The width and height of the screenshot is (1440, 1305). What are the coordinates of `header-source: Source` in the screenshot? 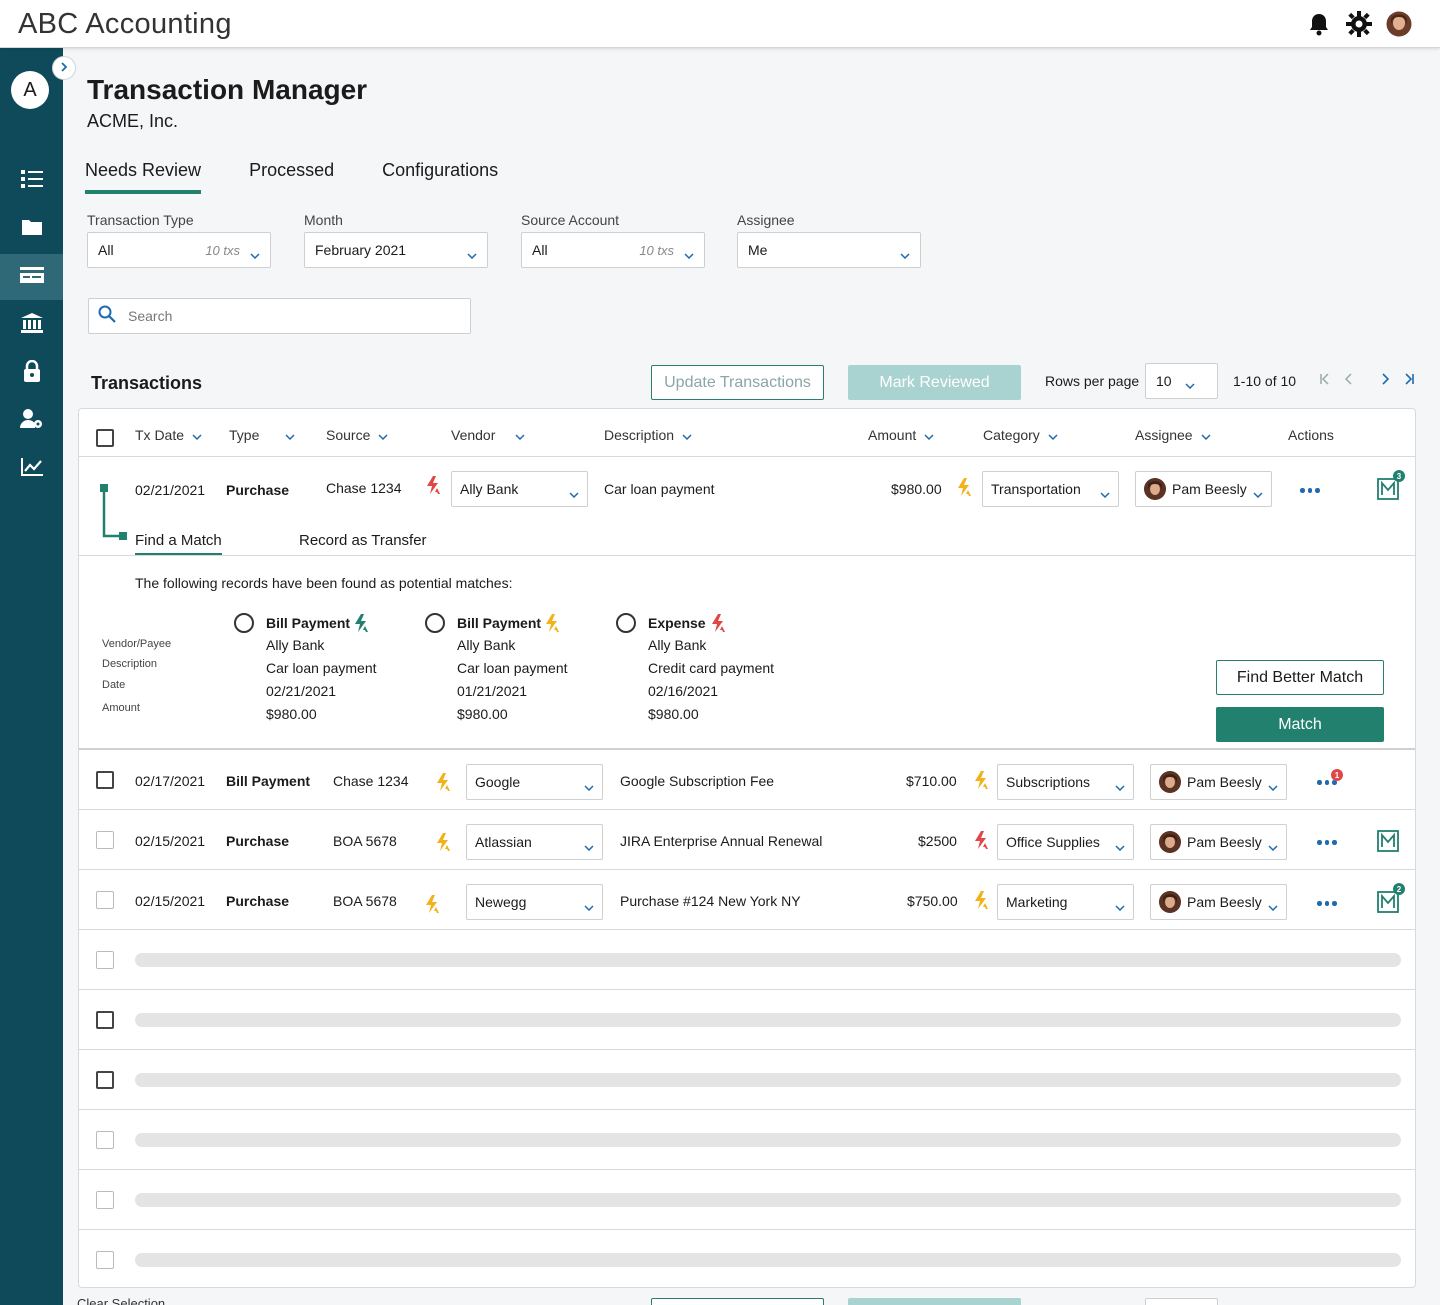 It's located at (357, 435).